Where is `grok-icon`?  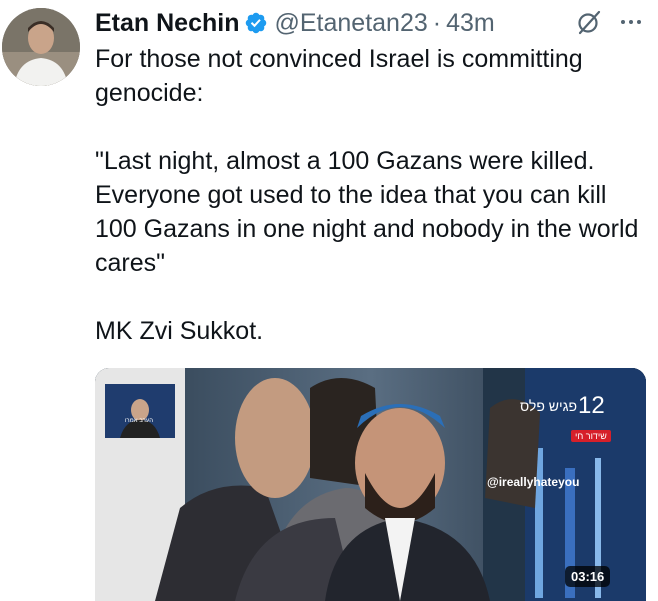 grok-icon is located at coordinates (589, 22).